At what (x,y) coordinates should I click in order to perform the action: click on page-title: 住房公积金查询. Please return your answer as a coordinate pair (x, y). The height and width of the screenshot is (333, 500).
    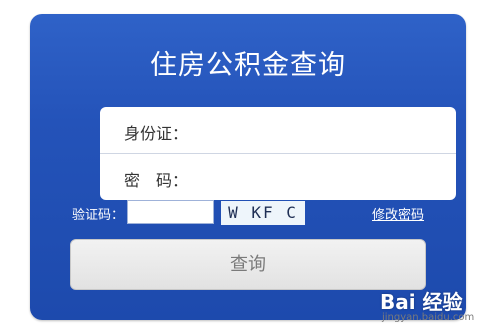
    Looking at the image, I should click on (248, 65).